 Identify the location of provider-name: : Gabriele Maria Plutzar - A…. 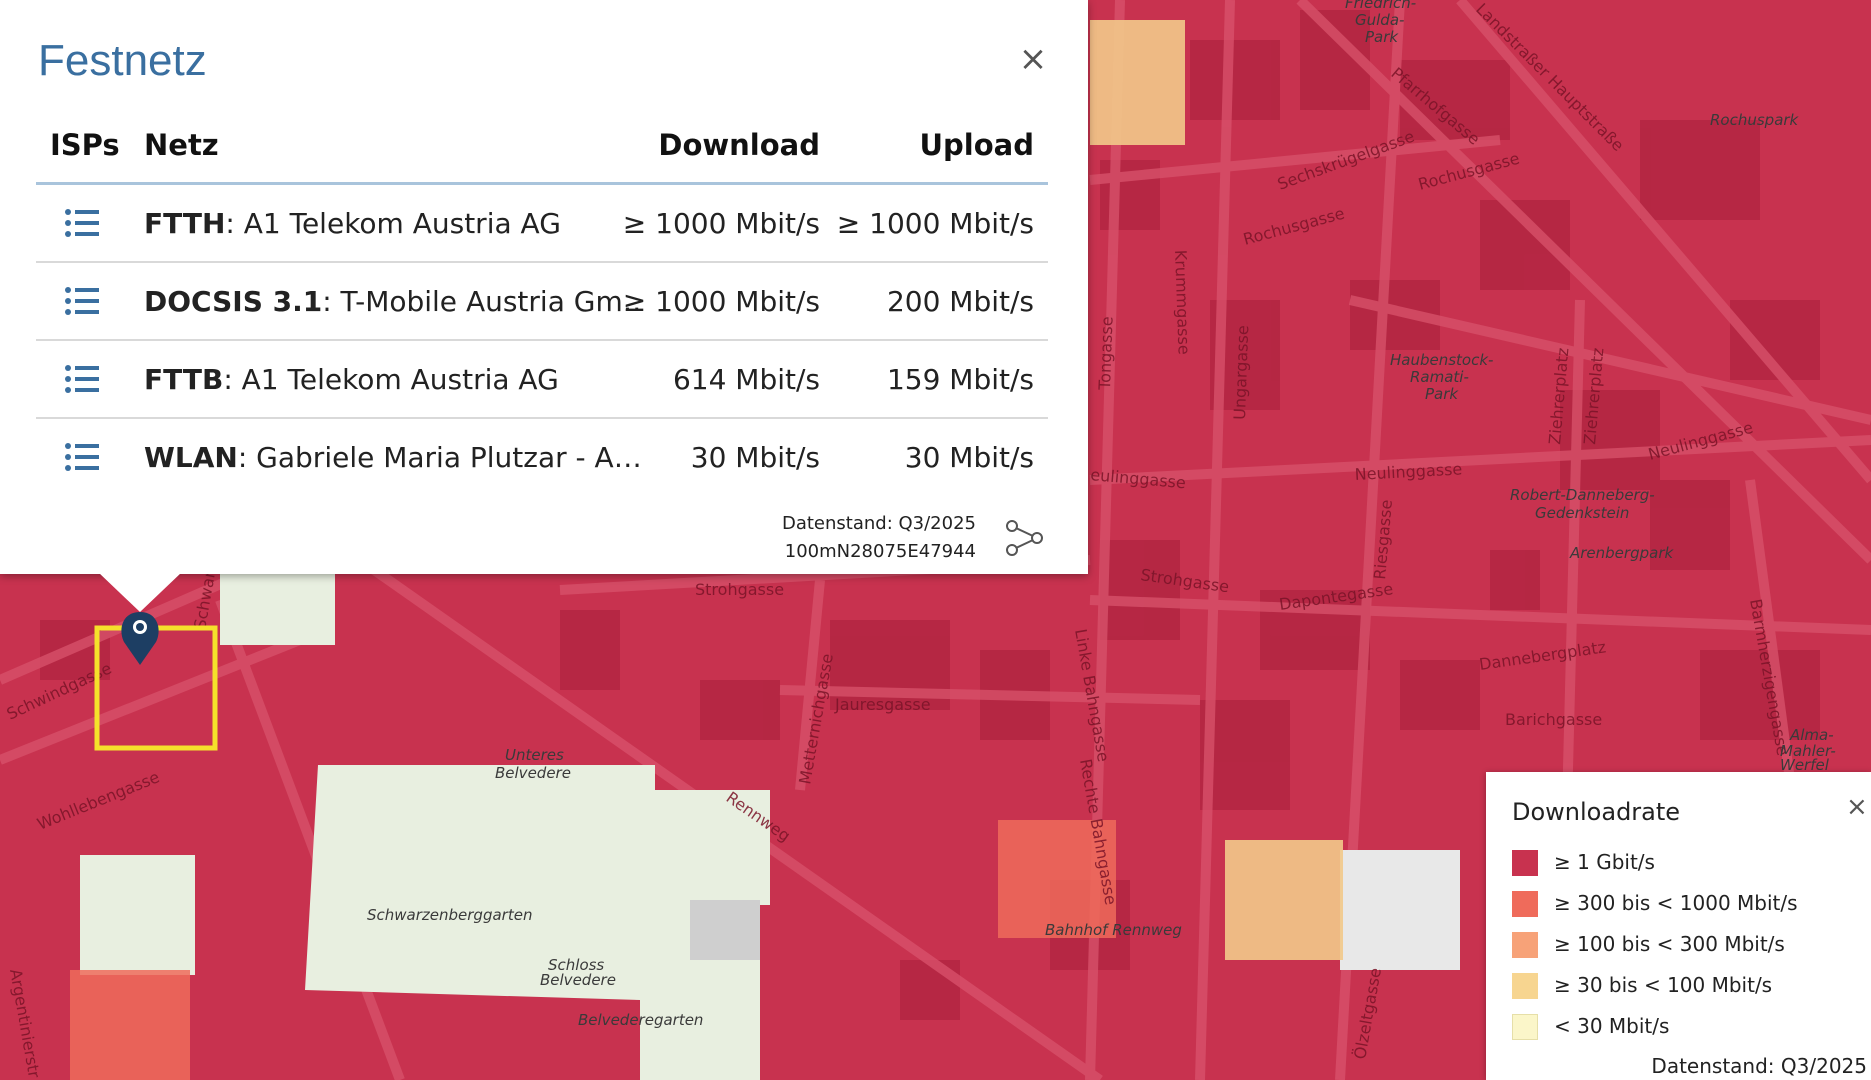
(439, 457).